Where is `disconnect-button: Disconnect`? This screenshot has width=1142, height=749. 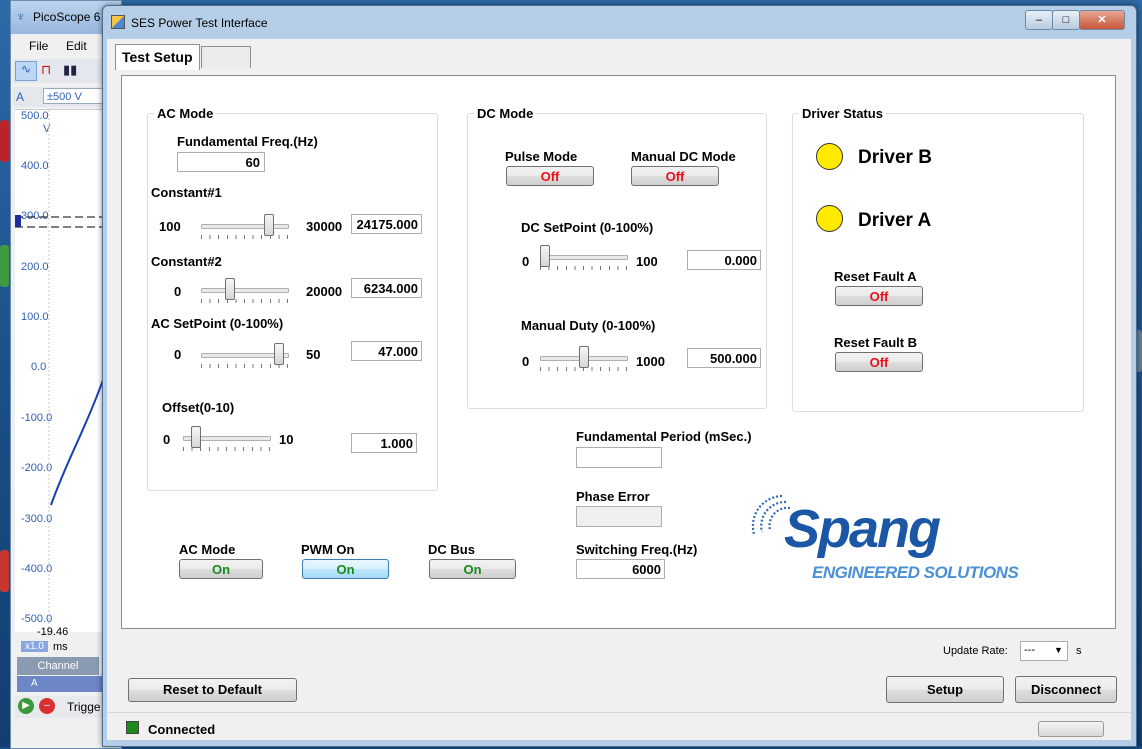 disconnect-button: Disconnect is located at coordinates (1066, 689).